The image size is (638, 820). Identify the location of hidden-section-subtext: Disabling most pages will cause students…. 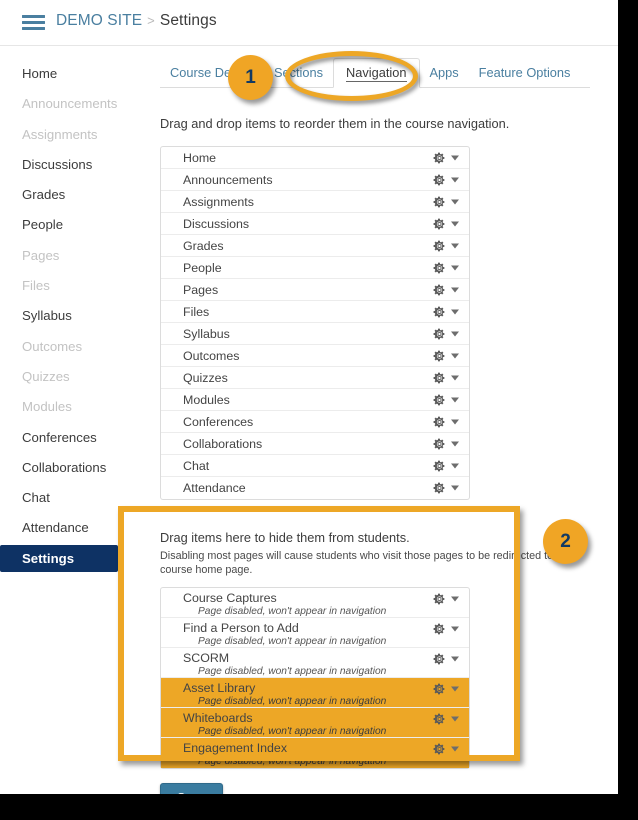
(366, 563).